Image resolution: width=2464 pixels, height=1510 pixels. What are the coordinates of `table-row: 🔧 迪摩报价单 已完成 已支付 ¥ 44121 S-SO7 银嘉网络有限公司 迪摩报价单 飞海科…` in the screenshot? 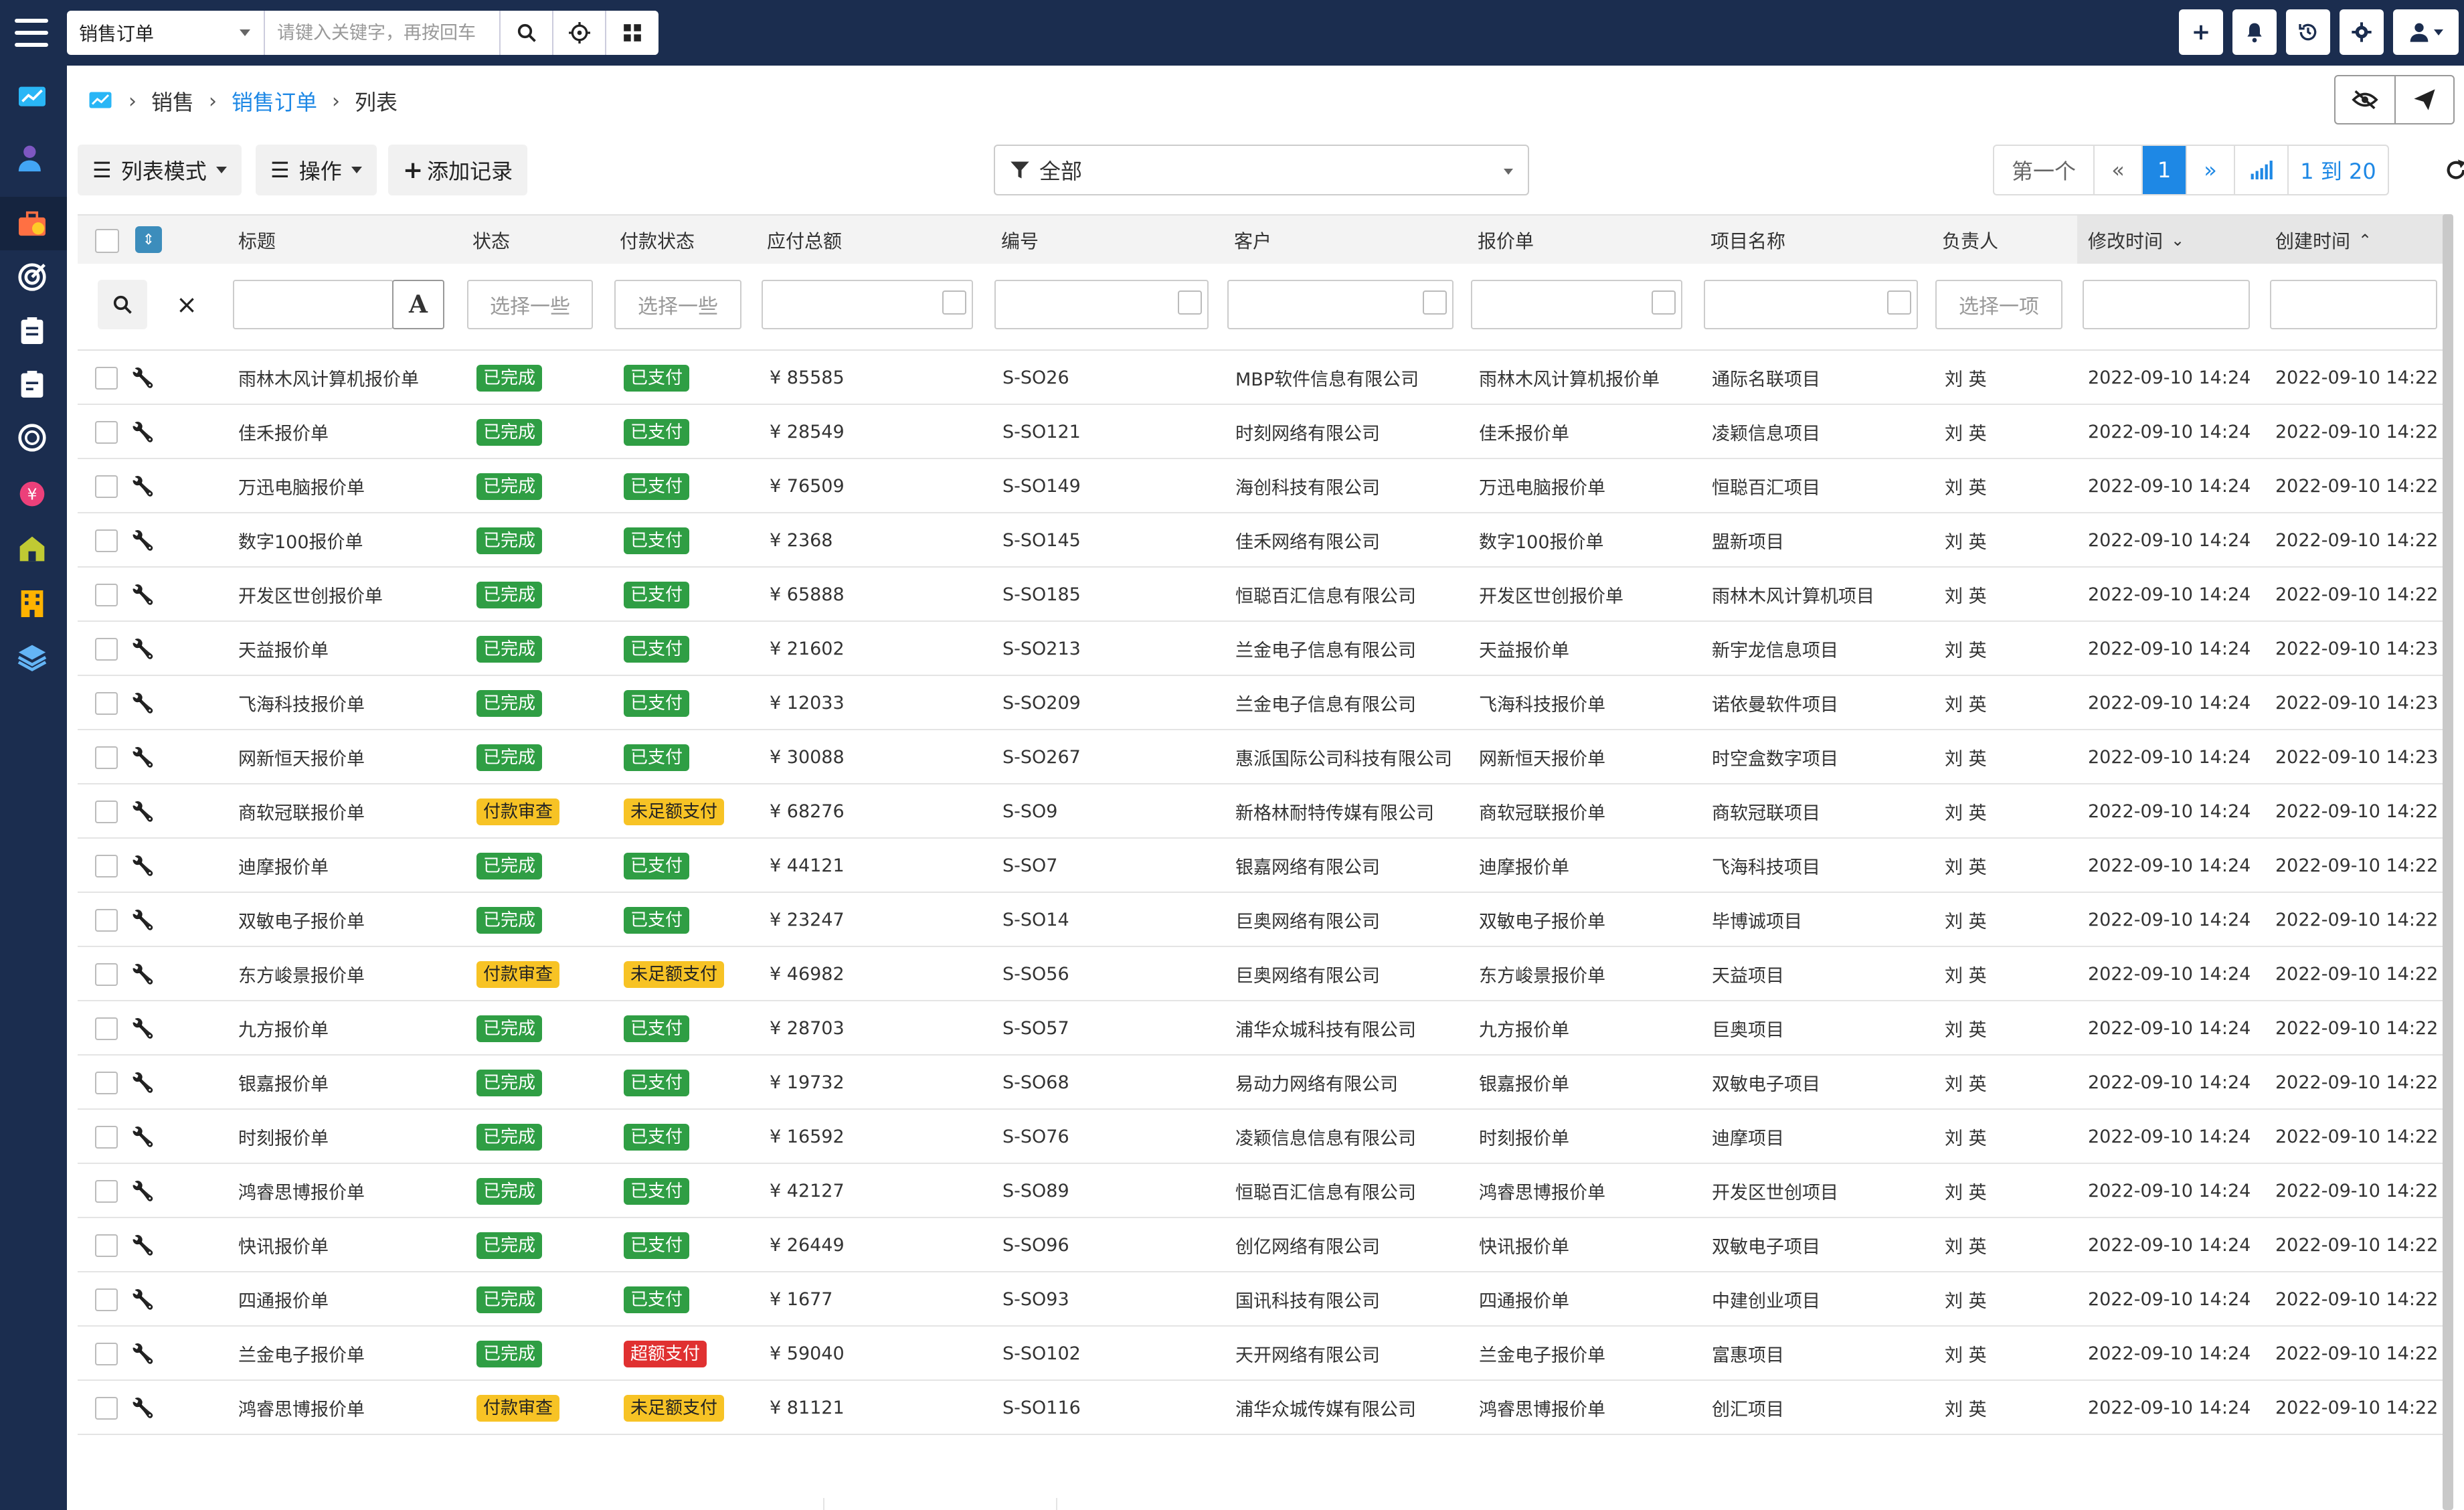 It's located at (1264, 866).